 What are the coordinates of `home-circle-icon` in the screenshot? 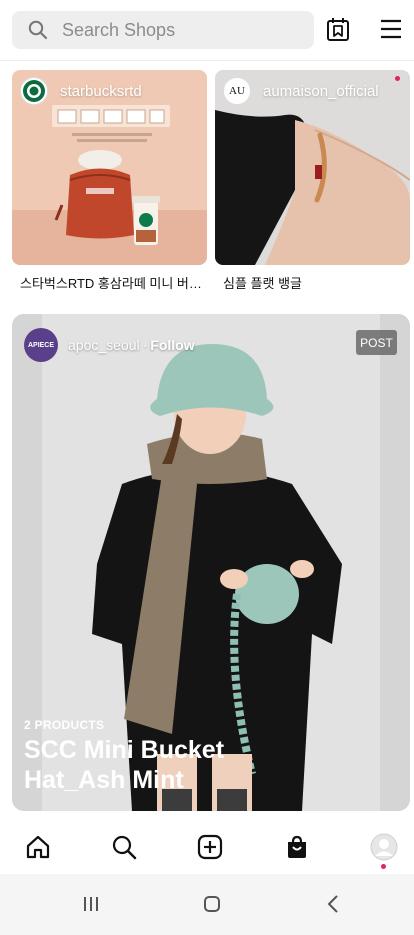 It's located at (212, 904).